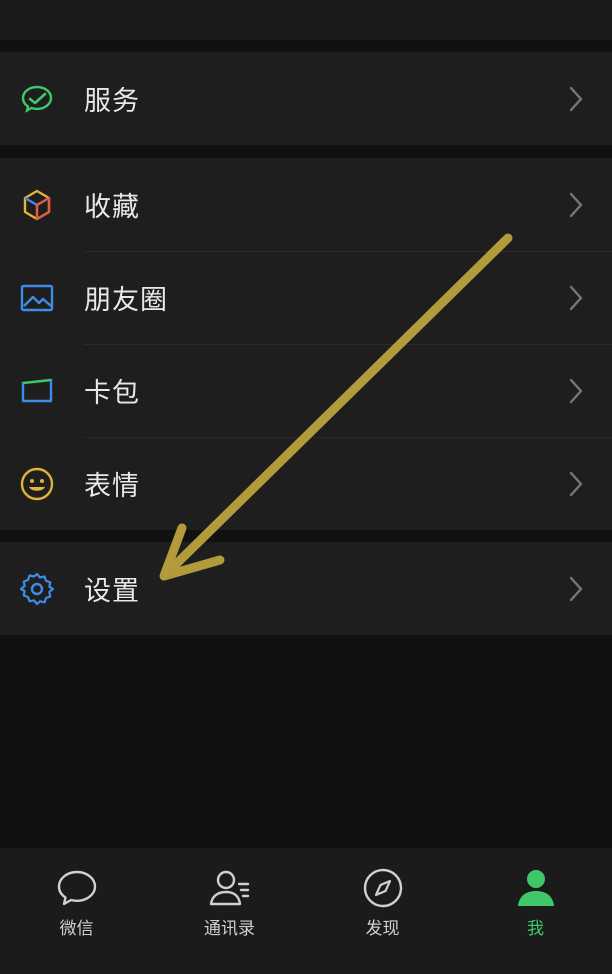 The width and height of the screenshot is (612, 974). Describe the element at coordinates (76, 929) in the screenshot. I see `tab-label: 微信` at that location.